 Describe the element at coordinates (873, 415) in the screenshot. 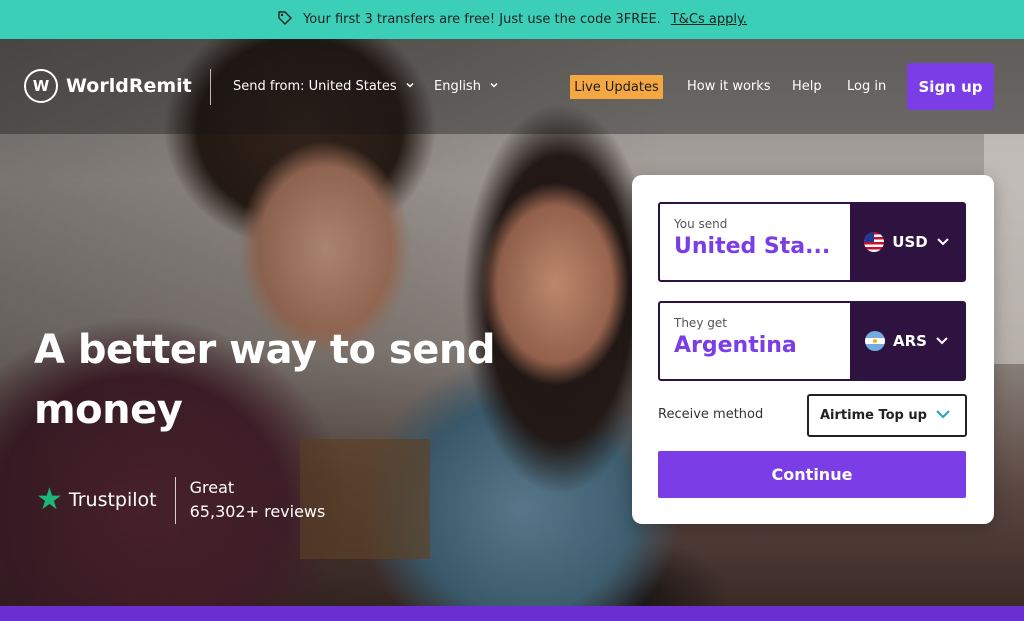

I see `receive-method-value: Airtime Top up` at that location.